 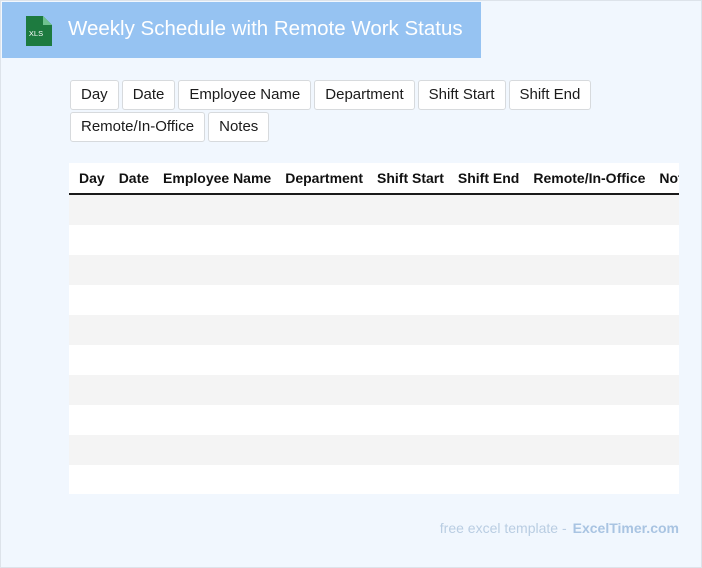 What do you see at coordinates (559, 528) in the screenshot?
I see `footer-credit: free excel template - ExcelTimer.com` at bounding box center [559, 528].